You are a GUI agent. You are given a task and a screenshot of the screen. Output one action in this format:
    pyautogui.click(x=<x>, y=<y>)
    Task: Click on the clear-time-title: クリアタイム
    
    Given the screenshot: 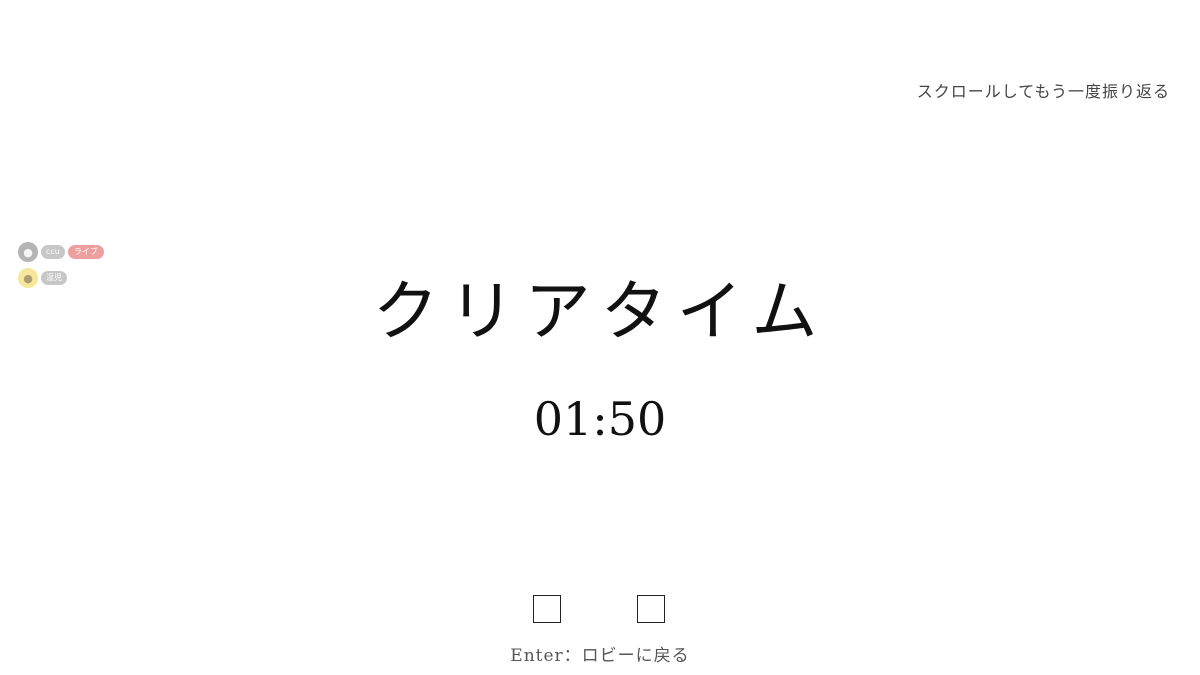 What is the action you would take?
    pyautogui.click(x=600, y=311)
    